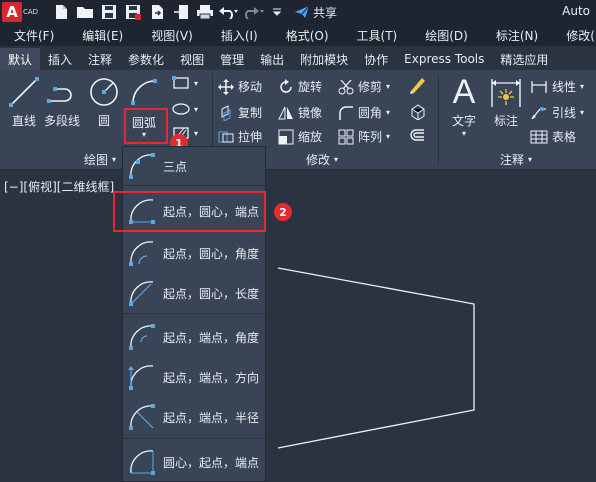 The height and width of the screenshot is (482, 596). Describe the element at coordinates (370, 137) in the screenshot. I see `array-label: 阵列` at that location.